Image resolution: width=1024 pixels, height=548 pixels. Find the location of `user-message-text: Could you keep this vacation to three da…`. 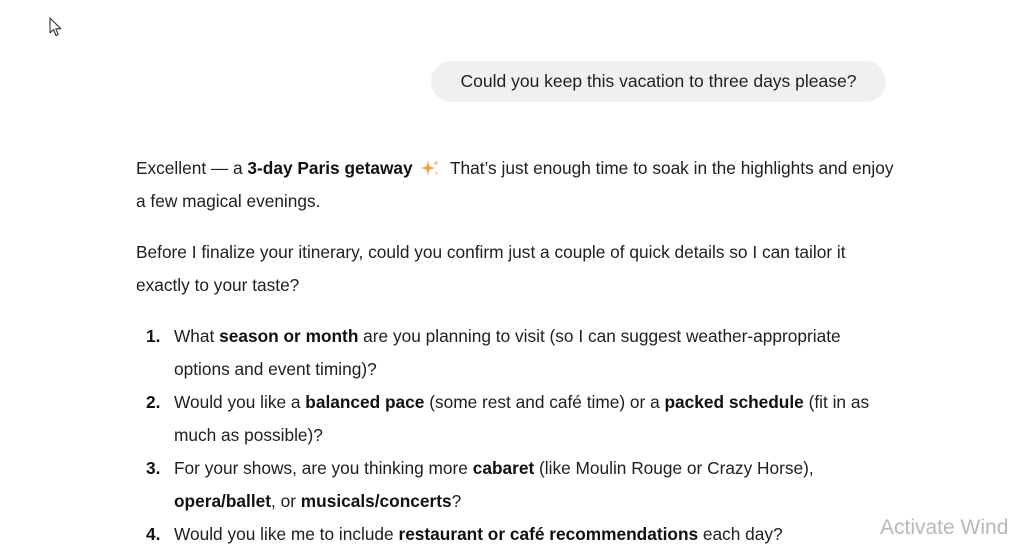

user-message-text: Could you keep this vacation to three da… is located at coordinates (658, 81).